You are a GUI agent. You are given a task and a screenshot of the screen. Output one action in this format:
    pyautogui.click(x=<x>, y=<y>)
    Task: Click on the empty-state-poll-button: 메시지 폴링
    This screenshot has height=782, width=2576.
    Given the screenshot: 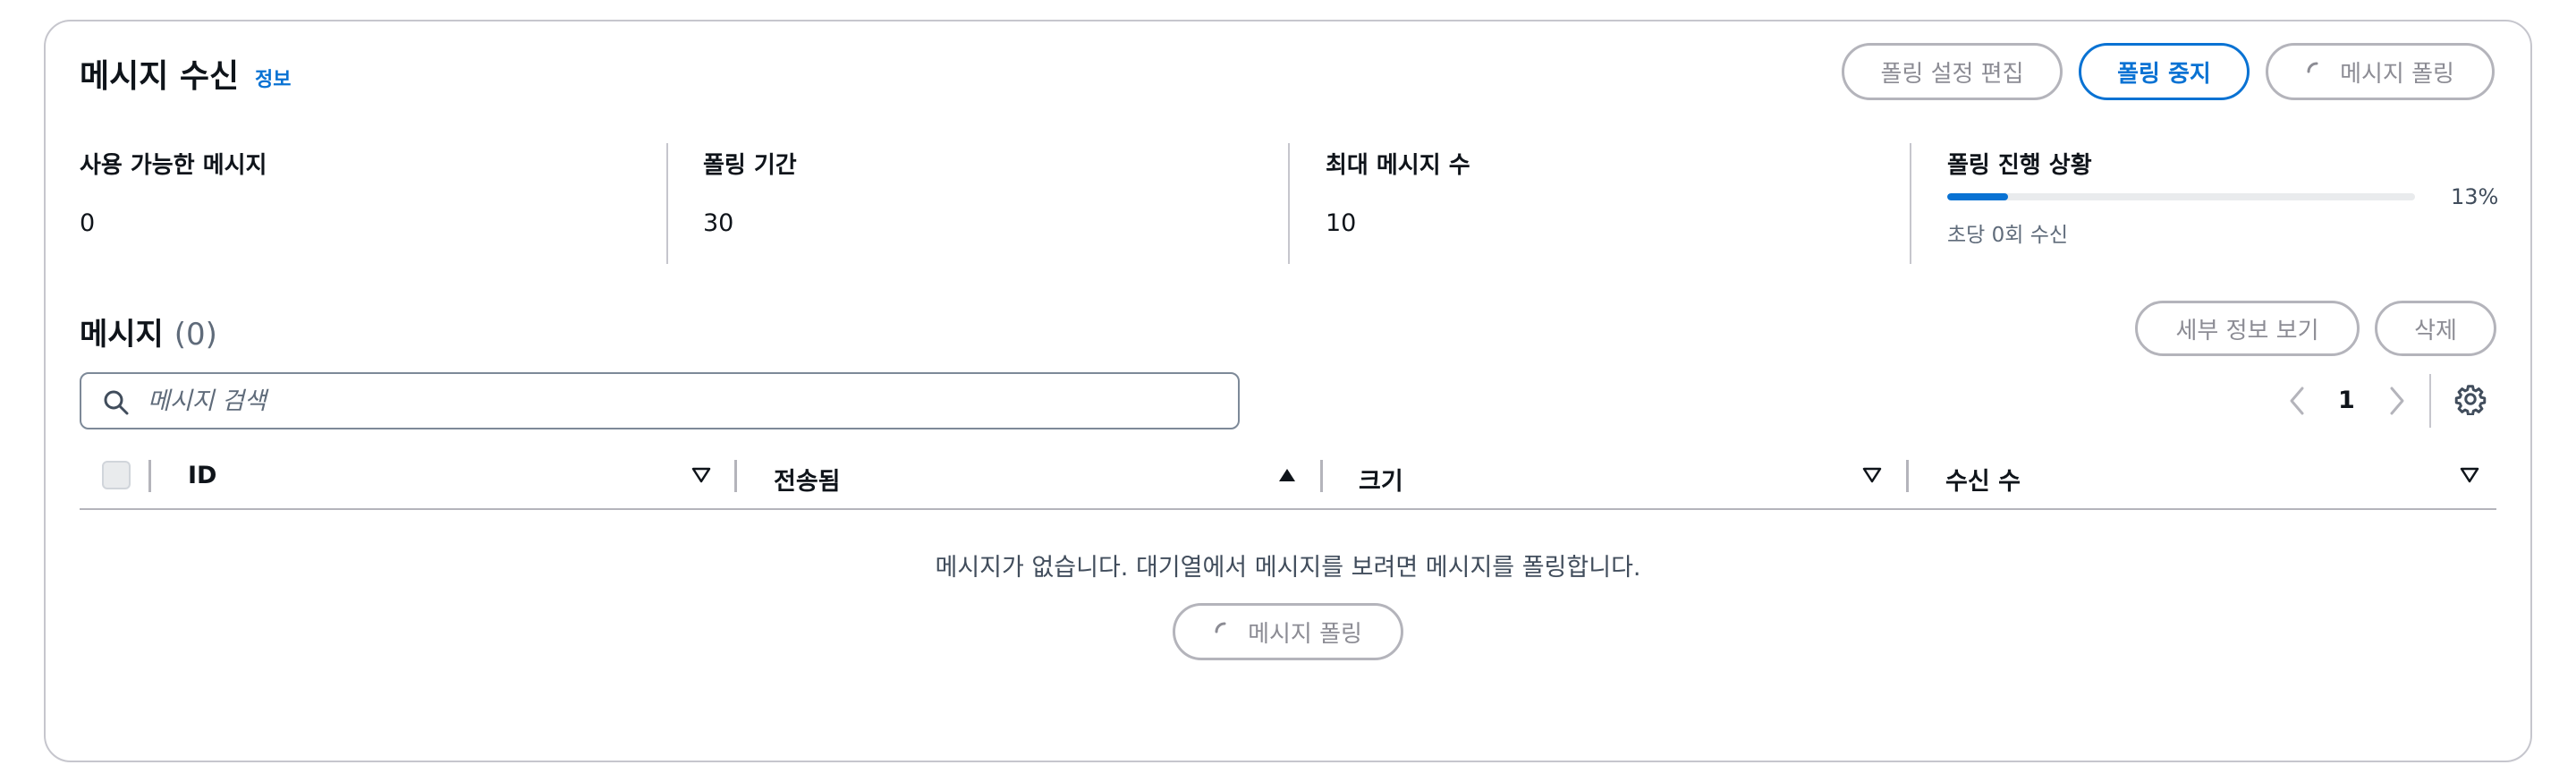 What is the action you would take?
    pyautogui.click(x=1288, y=631)
    